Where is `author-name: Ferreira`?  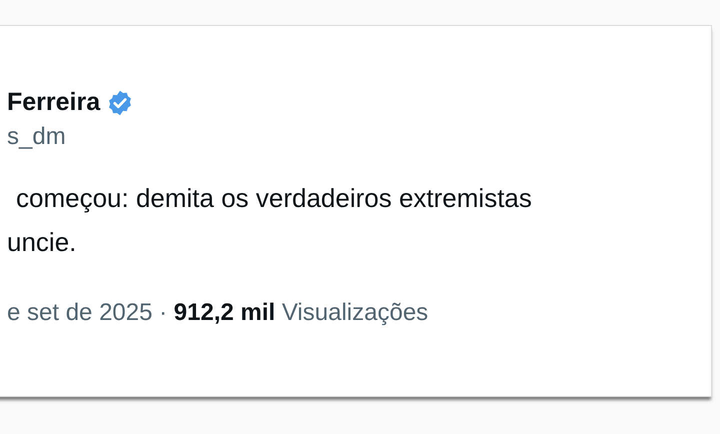 author-name: Ferreira is located at coordinates (53, 102).